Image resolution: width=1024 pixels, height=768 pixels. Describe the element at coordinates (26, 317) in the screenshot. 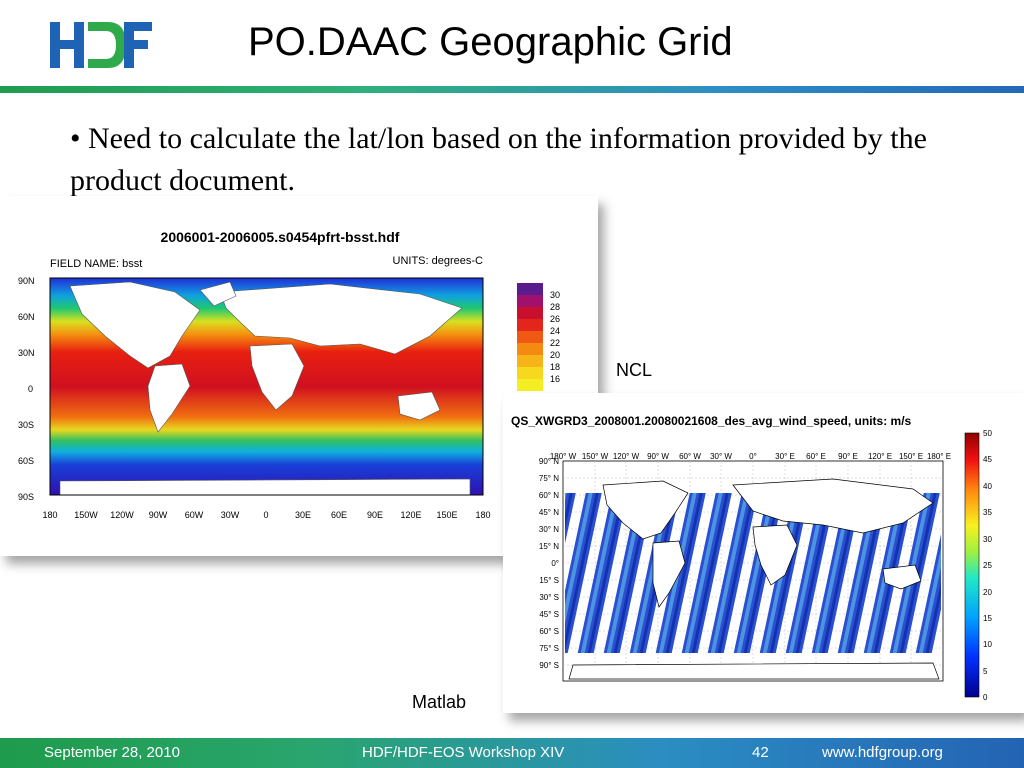

I see `ncl-lat-tick-label: 60N` at that location.